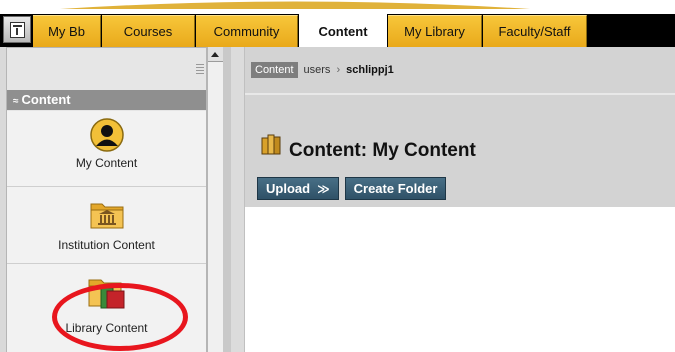 This screenshot has height=352, width=675. I want to click on tab-my-library: My Library, so click(435, 31).